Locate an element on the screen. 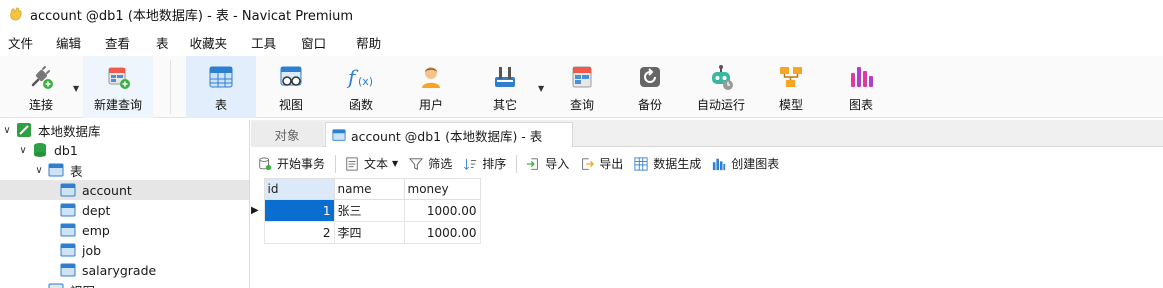  svg-text: (x) is located at coordinates (365, 81).